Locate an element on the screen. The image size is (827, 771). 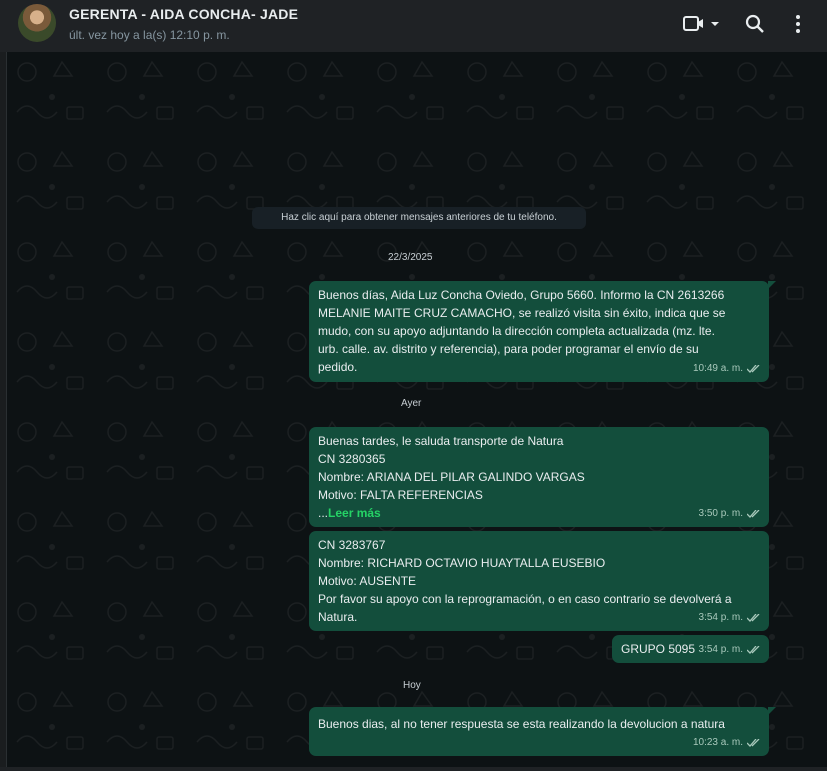
avatar is located at coordinates (37, 23).